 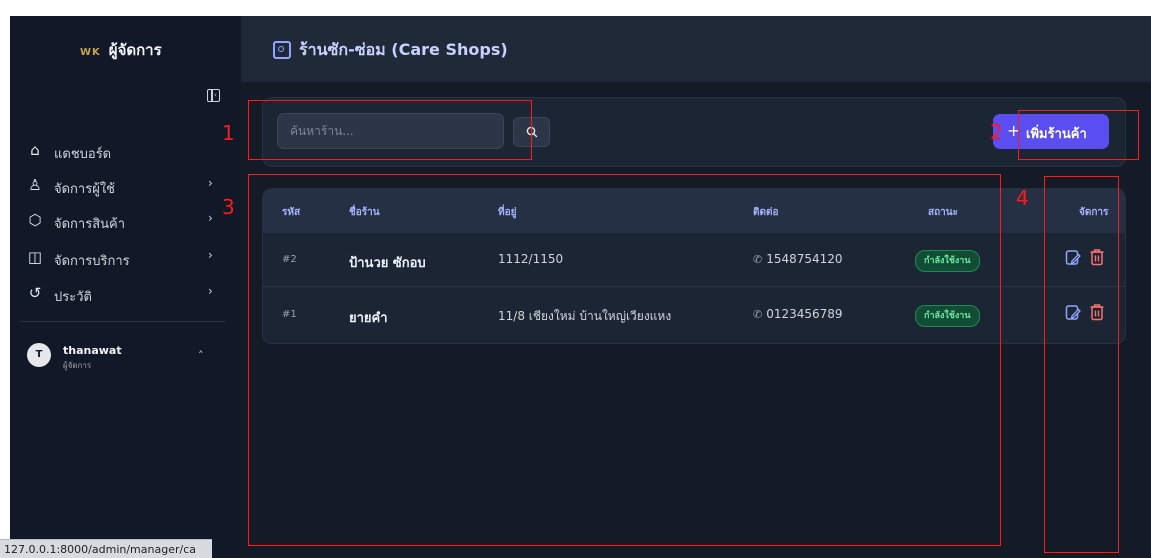 I want to click on sidebar-item-products: ⬡ จัดการสินค้า ›, so click(x=120, y=222).